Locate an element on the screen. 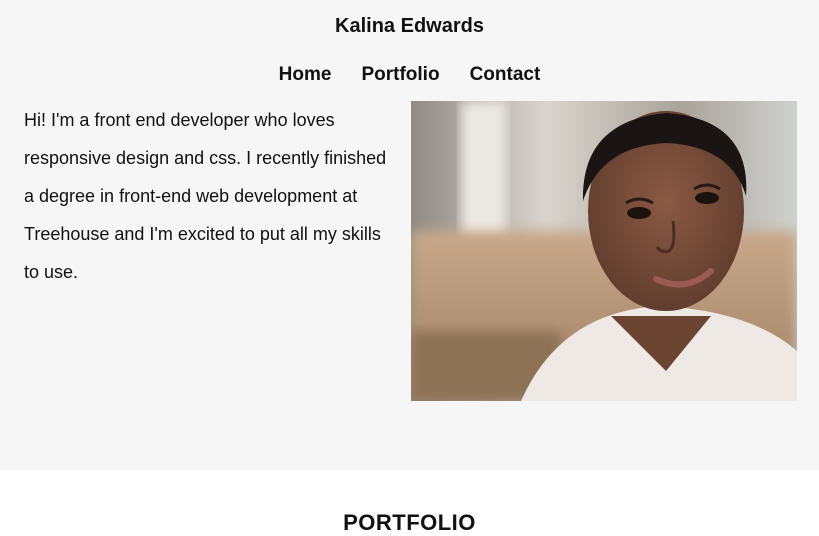  portfolio-heading: PORTFOLIO is located at coordinates (409, 522).